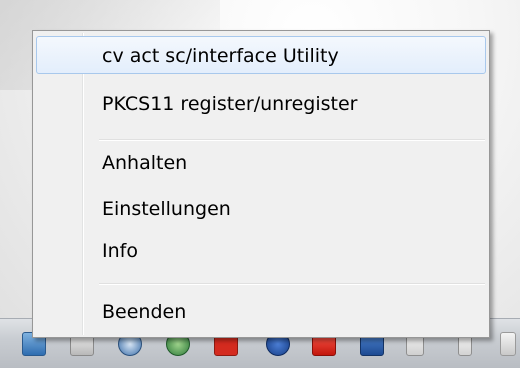  Describe the element at coordinates (83, 184) in the screenshot. I see `menu-icon-gutter` at that location.